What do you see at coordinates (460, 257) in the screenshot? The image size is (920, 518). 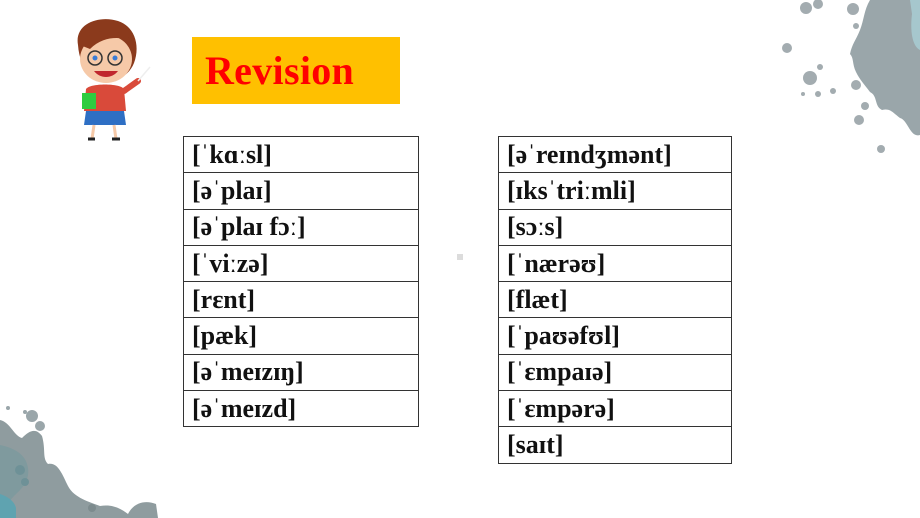 I see `center-marker` at bounding box center [460, 257].